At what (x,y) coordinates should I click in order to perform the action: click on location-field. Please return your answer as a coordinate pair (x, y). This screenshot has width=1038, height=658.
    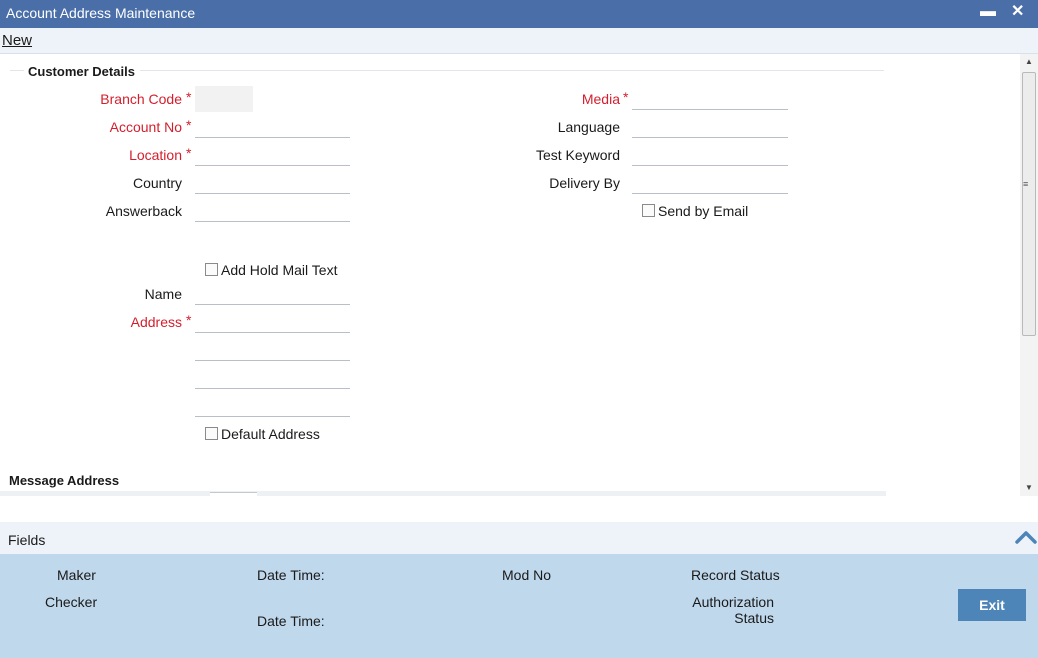
    Looking at the image, I should click on (272, 153).